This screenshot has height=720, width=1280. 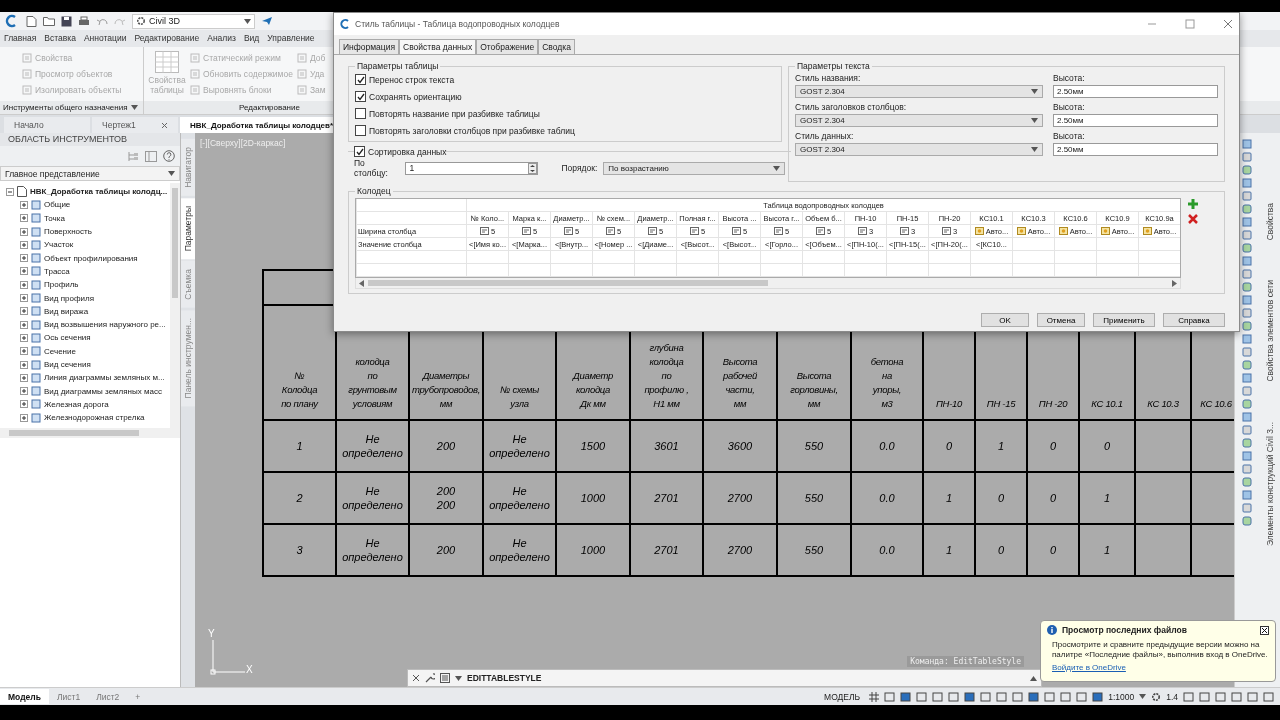 What do you see at coordinates (438, 46) in the screenshot?
I see `dialog-tab: Свойства данных` at bounding box center [438, 46].